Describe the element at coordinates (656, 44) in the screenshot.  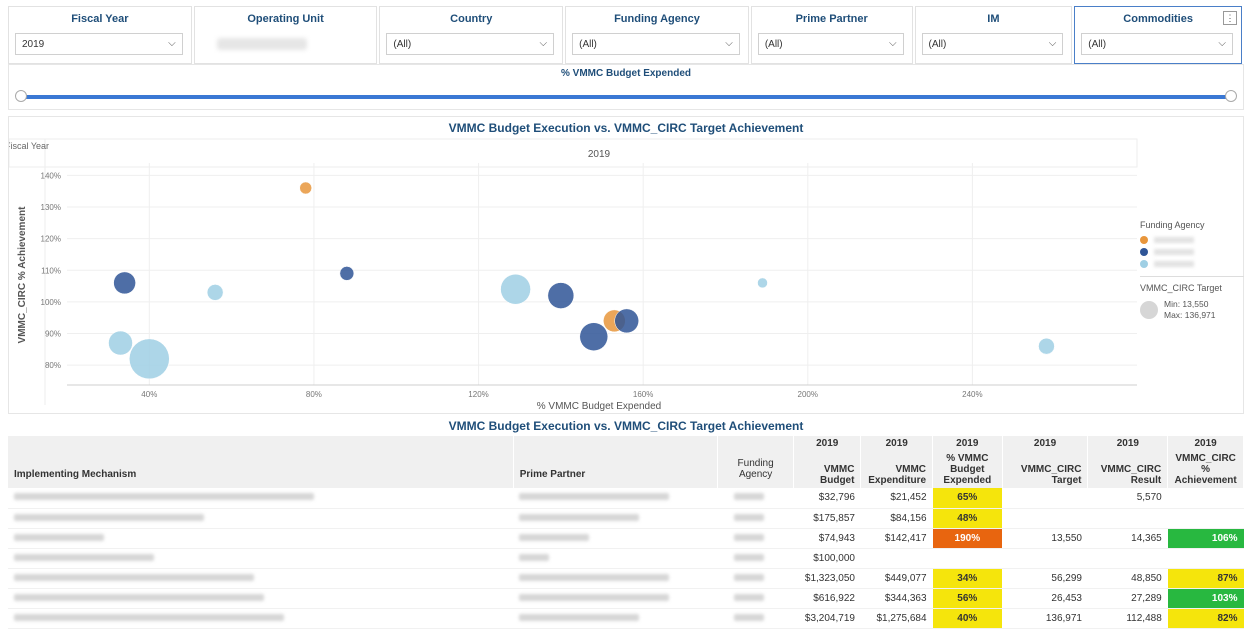
I see `funding-agency-select: (All) ⌵` at that location.